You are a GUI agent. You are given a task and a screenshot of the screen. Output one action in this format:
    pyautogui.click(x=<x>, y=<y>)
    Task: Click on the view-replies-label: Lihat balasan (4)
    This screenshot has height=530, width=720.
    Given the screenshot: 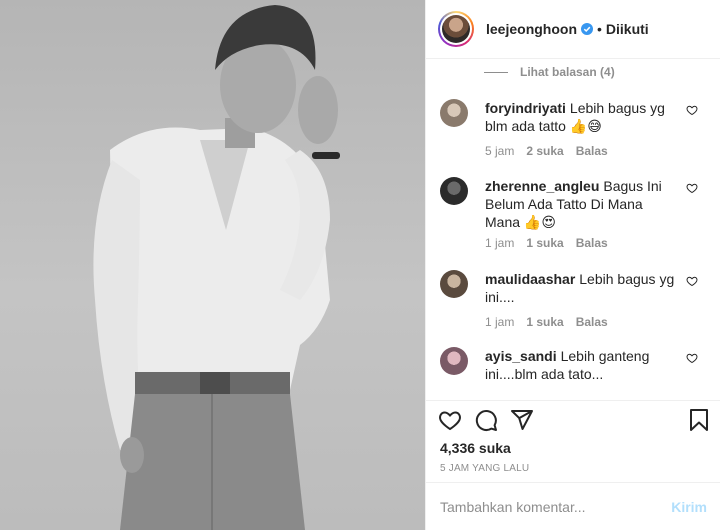 What is the action you would take?
    pyautogui.click(x=567, y=72)
    